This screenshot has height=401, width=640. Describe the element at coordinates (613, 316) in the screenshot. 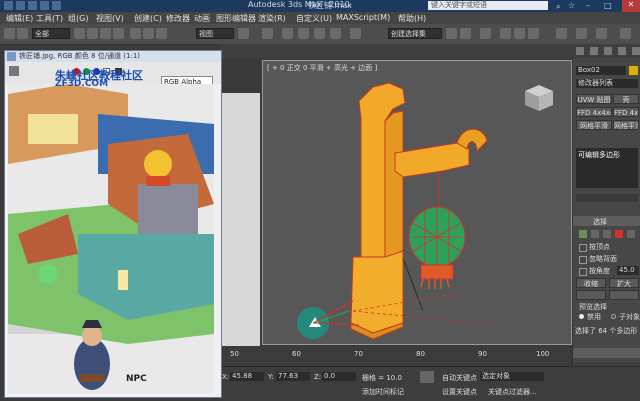

I see `subobject-radio` at that location.